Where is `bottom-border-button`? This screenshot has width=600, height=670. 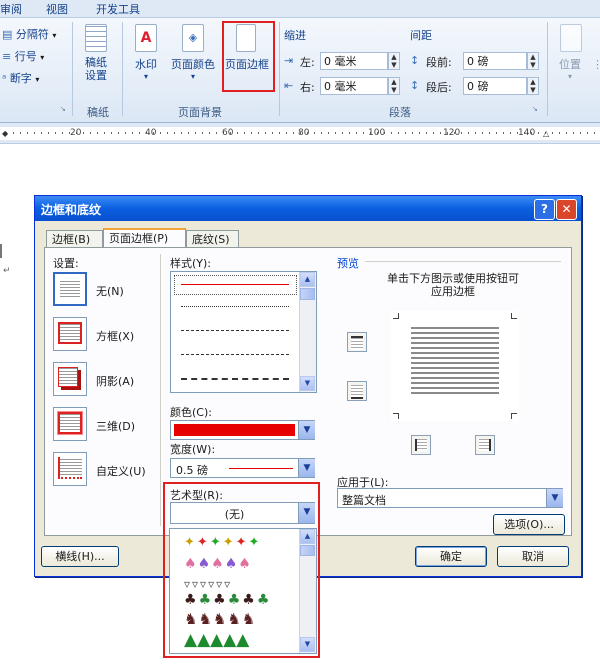
bottom-border-button is located at coordinates (357, 391).